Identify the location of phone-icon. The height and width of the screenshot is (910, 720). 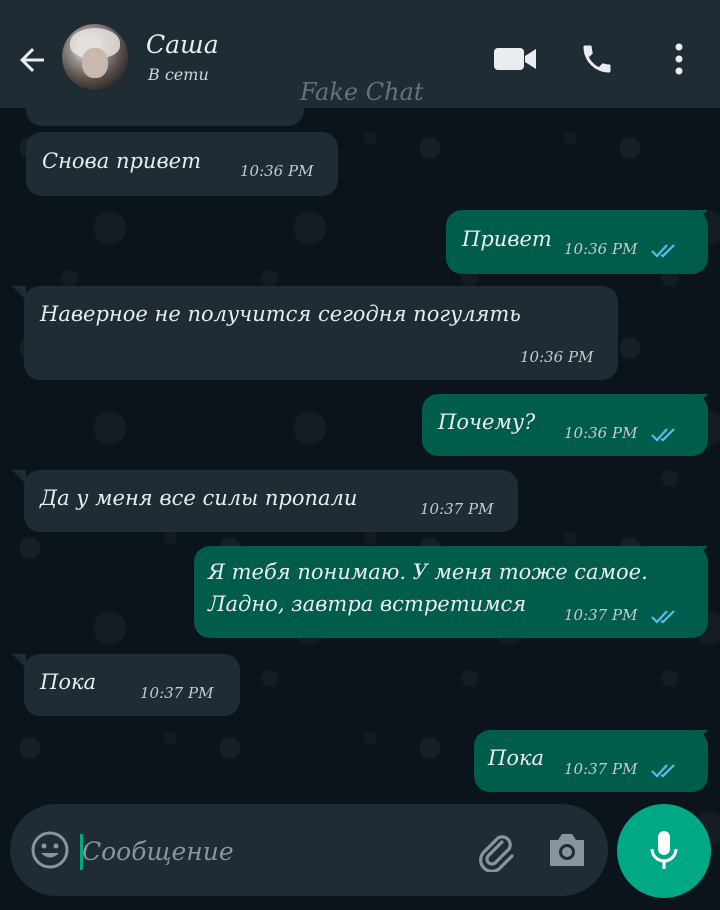
(597, 59).